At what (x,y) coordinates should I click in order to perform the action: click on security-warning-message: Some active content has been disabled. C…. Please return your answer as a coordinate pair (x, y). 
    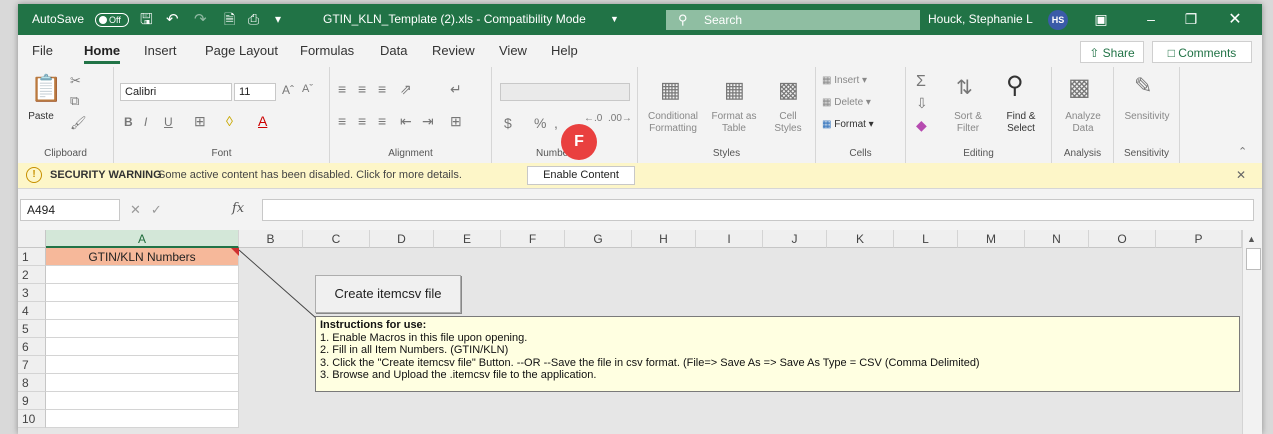
    Looking at the image, I should click on (310, 175).